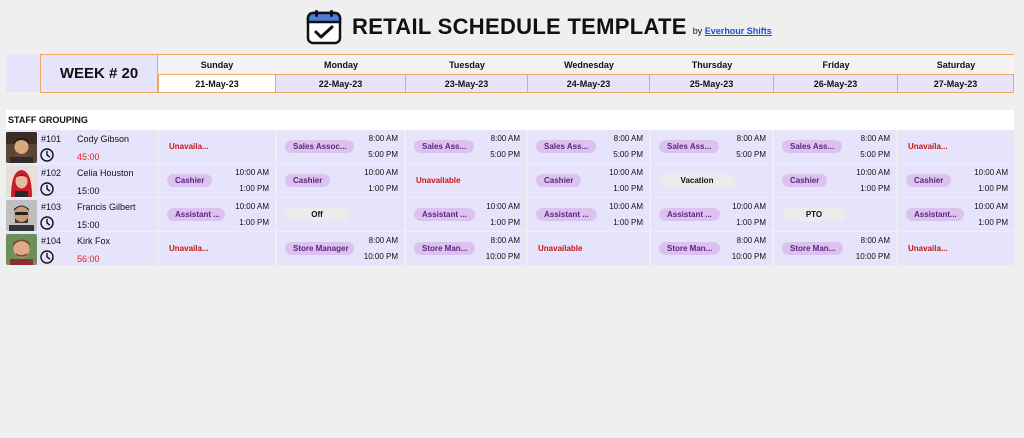 The width and height of the screenshot is (1024, 438). What do you see at coordinates (519, 26) in the screenshot?
I see `page-title: RETAIL SCHEDULE TEMPLATE` at bounding box center [519, 26].